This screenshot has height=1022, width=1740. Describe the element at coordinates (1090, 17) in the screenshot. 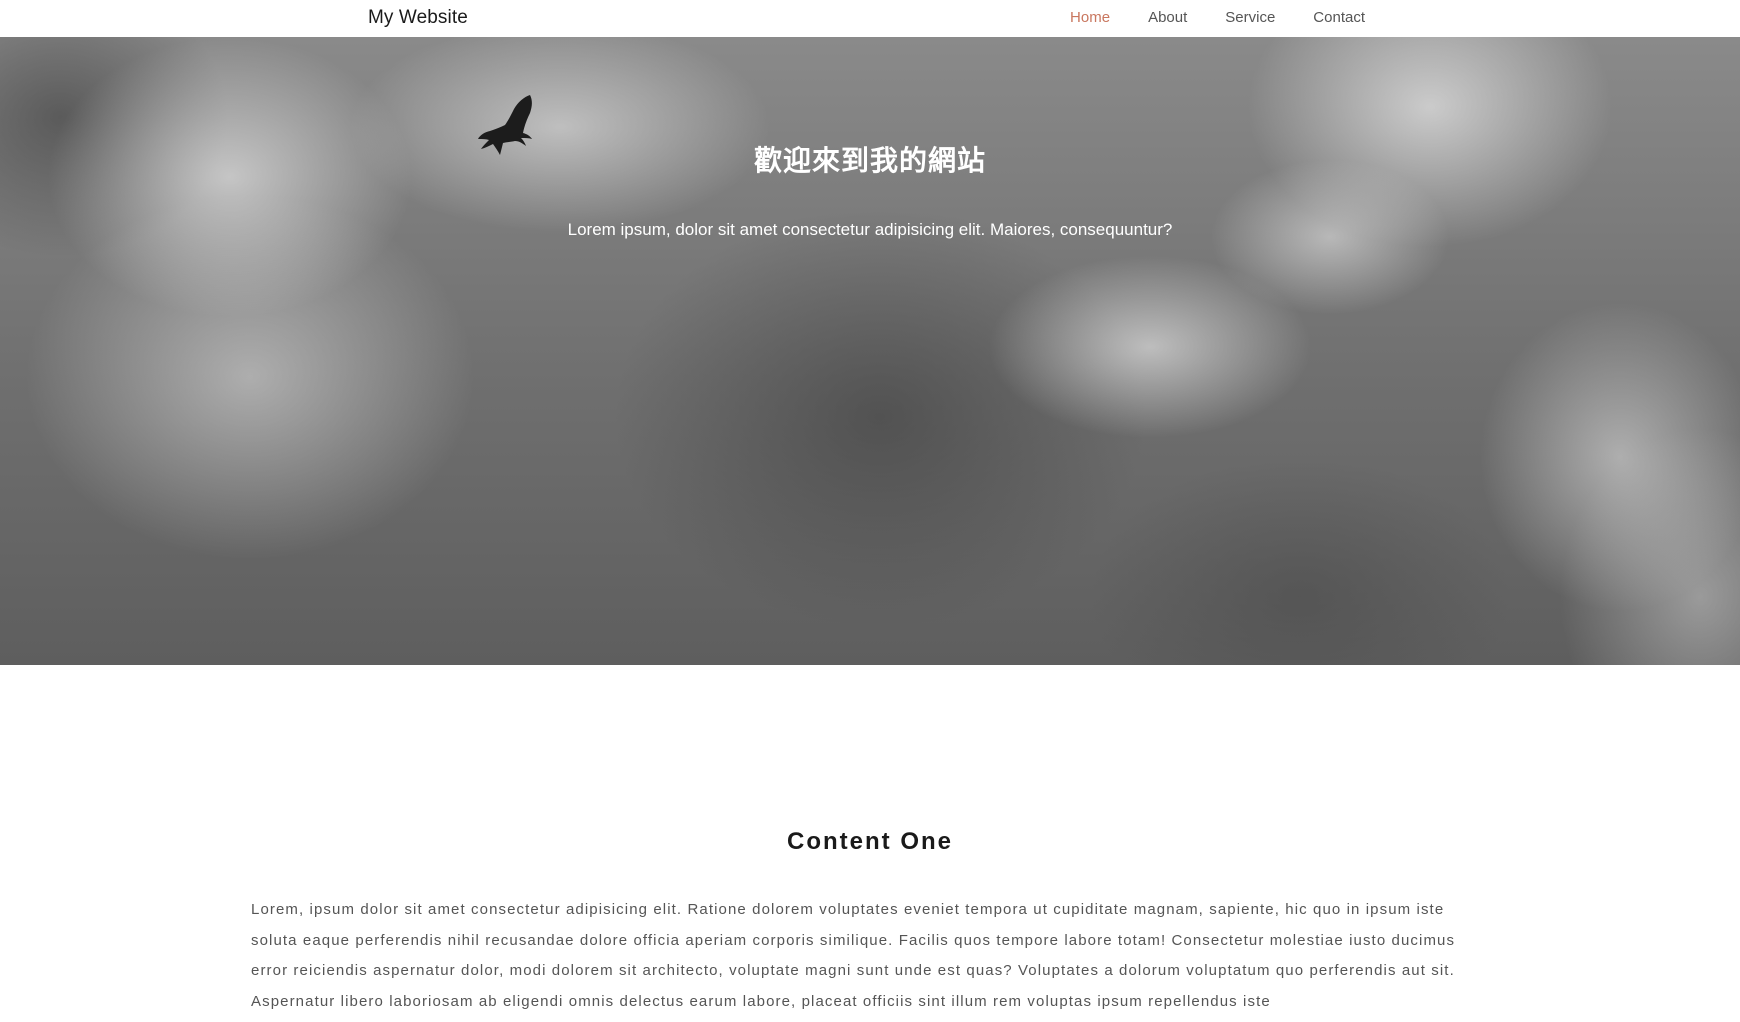

I see `nav-link-home: Home` at that location.